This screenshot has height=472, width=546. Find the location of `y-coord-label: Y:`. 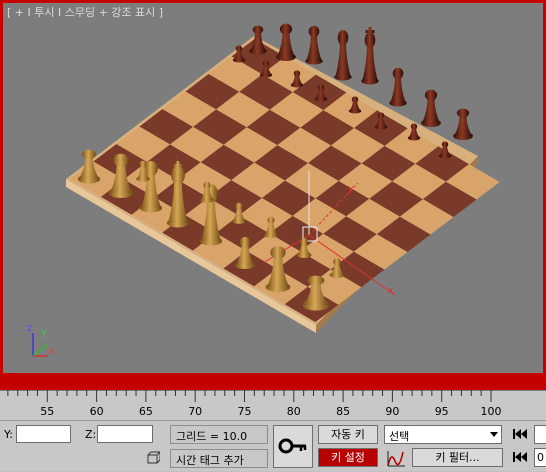

y-coord-label: Y: is located at coordinates (8, 434).